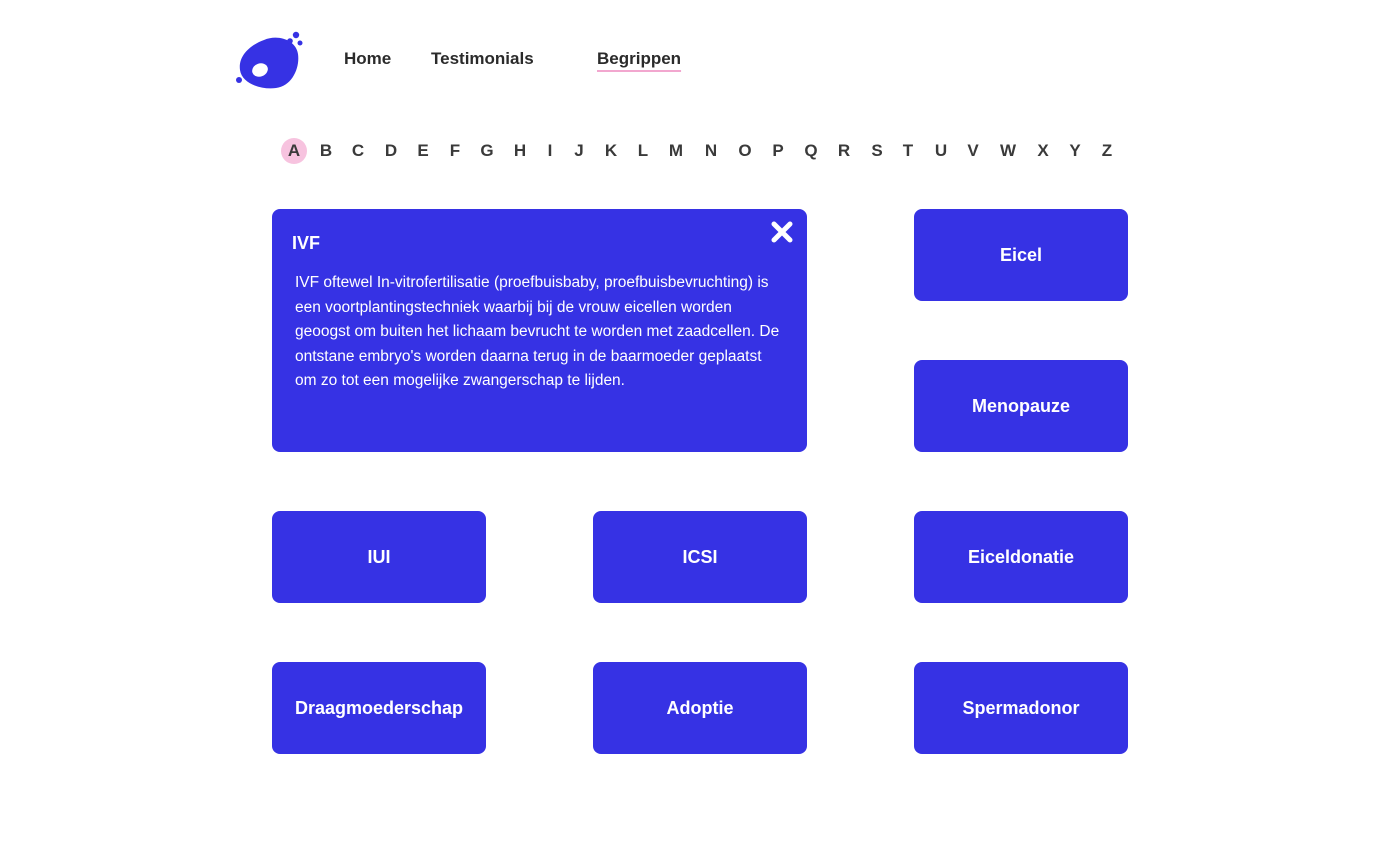 This screenshot has height=860, width=1400. Describe the element at coordinates (1107, 151) in the screenshot. I see `letter-z: Z` at that location.